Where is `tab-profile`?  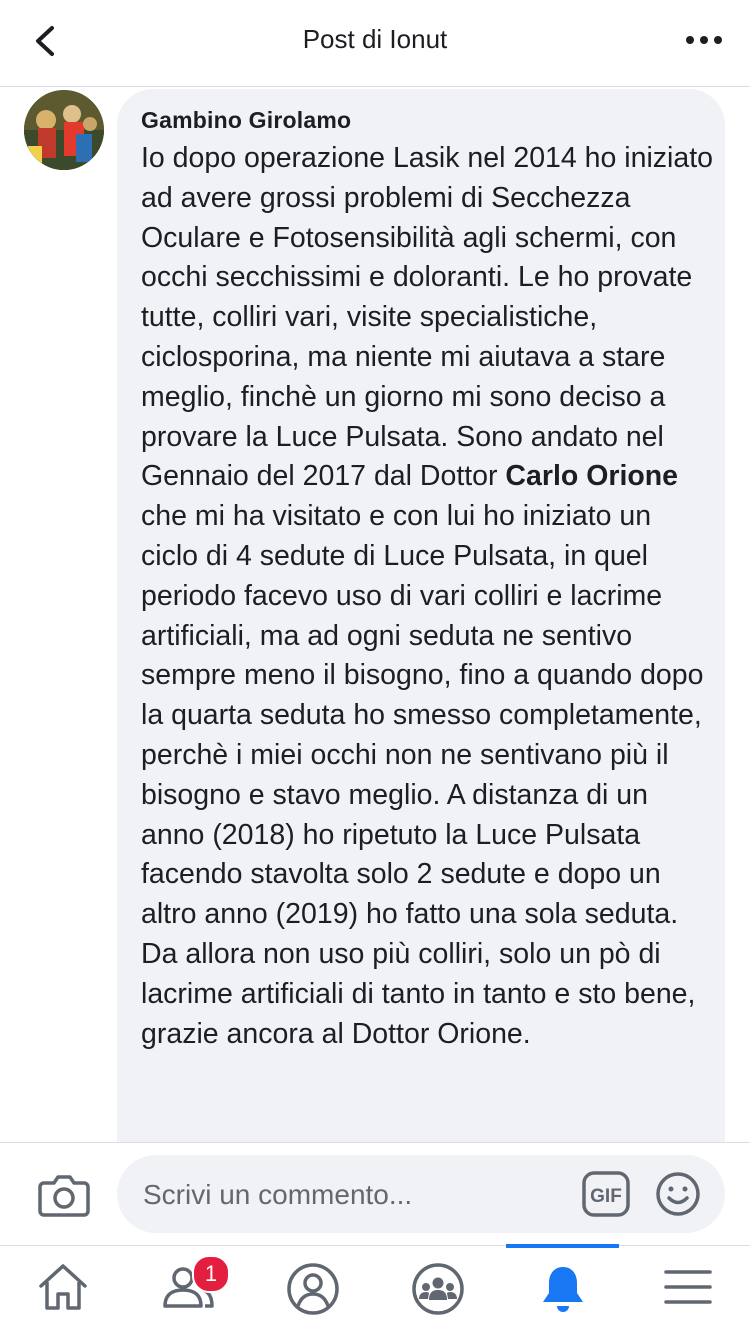
tab-profile is located at coordinates (312, 1290).